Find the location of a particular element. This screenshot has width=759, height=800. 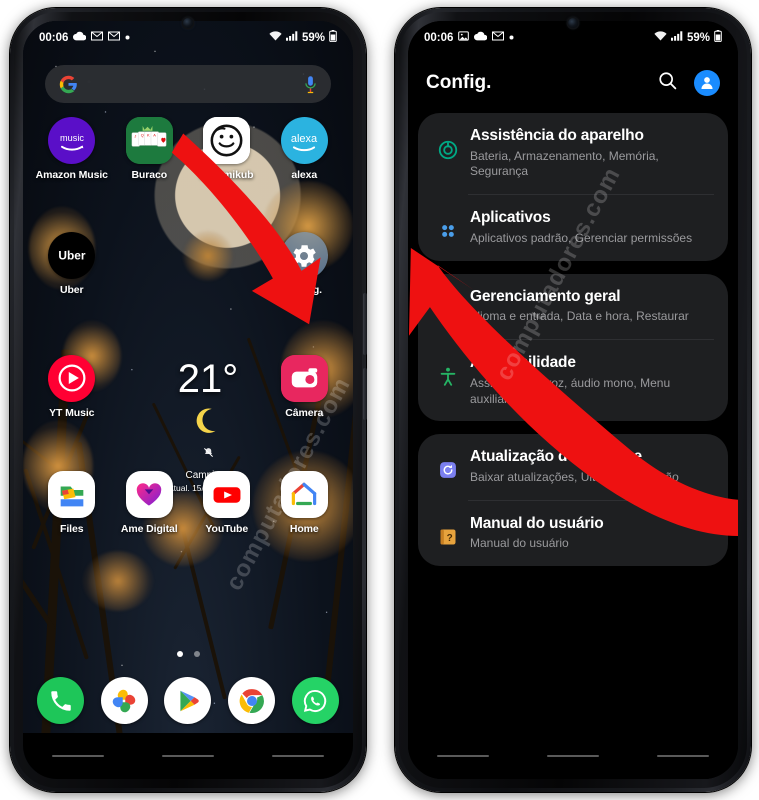

app-camera: Câmera is located at coordinates (305, 386).